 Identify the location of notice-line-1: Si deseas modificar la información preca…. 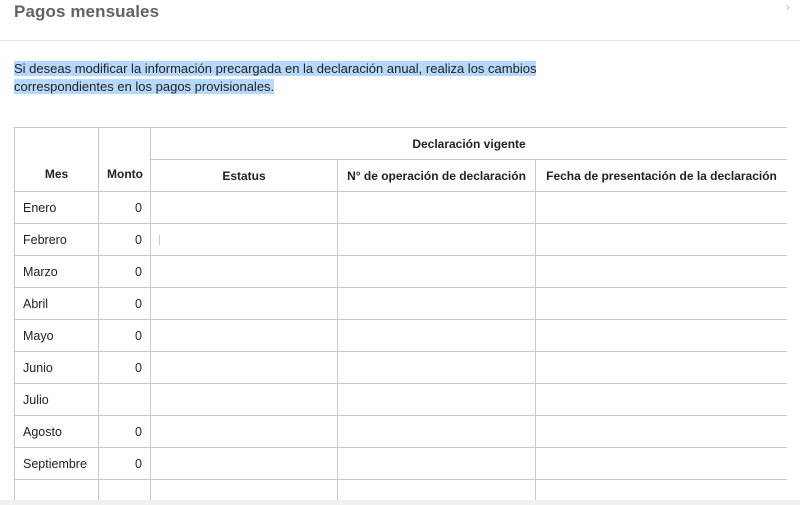
(275, 68).